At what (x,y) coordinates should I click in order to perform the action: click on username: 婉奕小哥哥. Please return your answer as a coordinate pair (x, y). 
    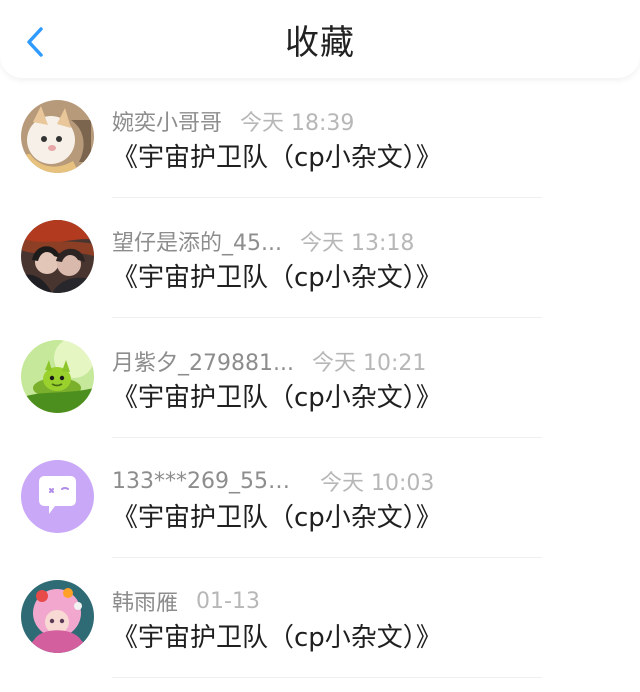
    Looking at the image, I should click on (167, 121).